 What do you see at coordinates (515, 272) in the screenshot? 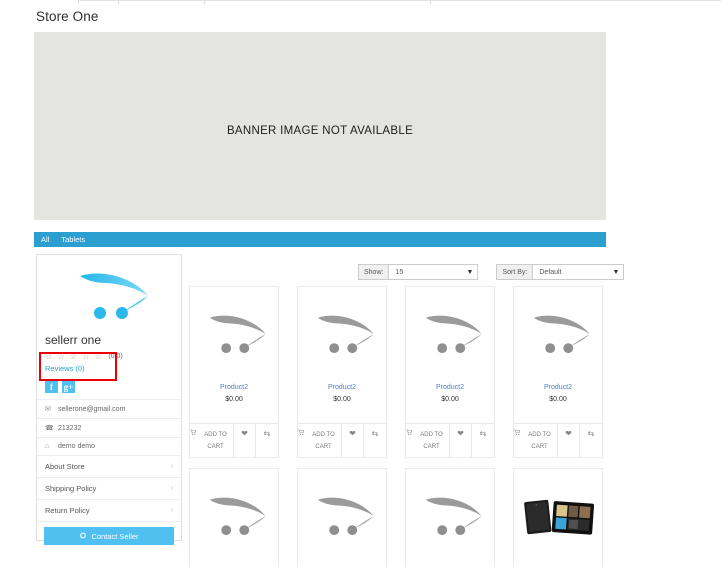
I see `sort-label: Sort By:` at bounding box center [515, 272].